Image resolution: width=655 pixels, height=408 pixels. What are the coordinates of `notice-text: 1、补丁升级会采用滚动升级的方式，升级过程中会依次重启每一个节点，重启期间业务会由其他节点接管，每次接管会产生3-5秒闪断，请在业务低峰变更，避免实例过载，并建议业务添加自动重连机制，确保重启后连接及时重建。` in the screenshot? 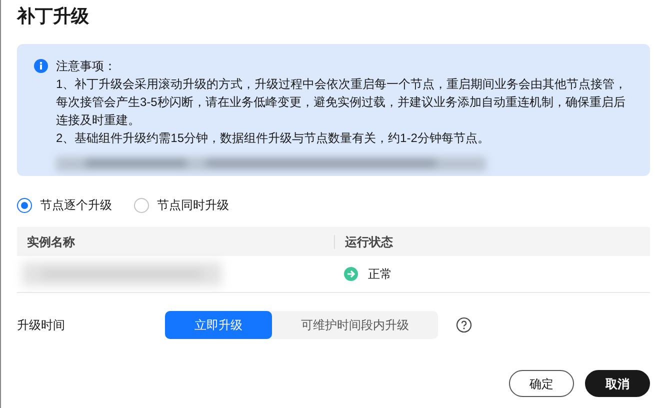 It's located at (342, 102).